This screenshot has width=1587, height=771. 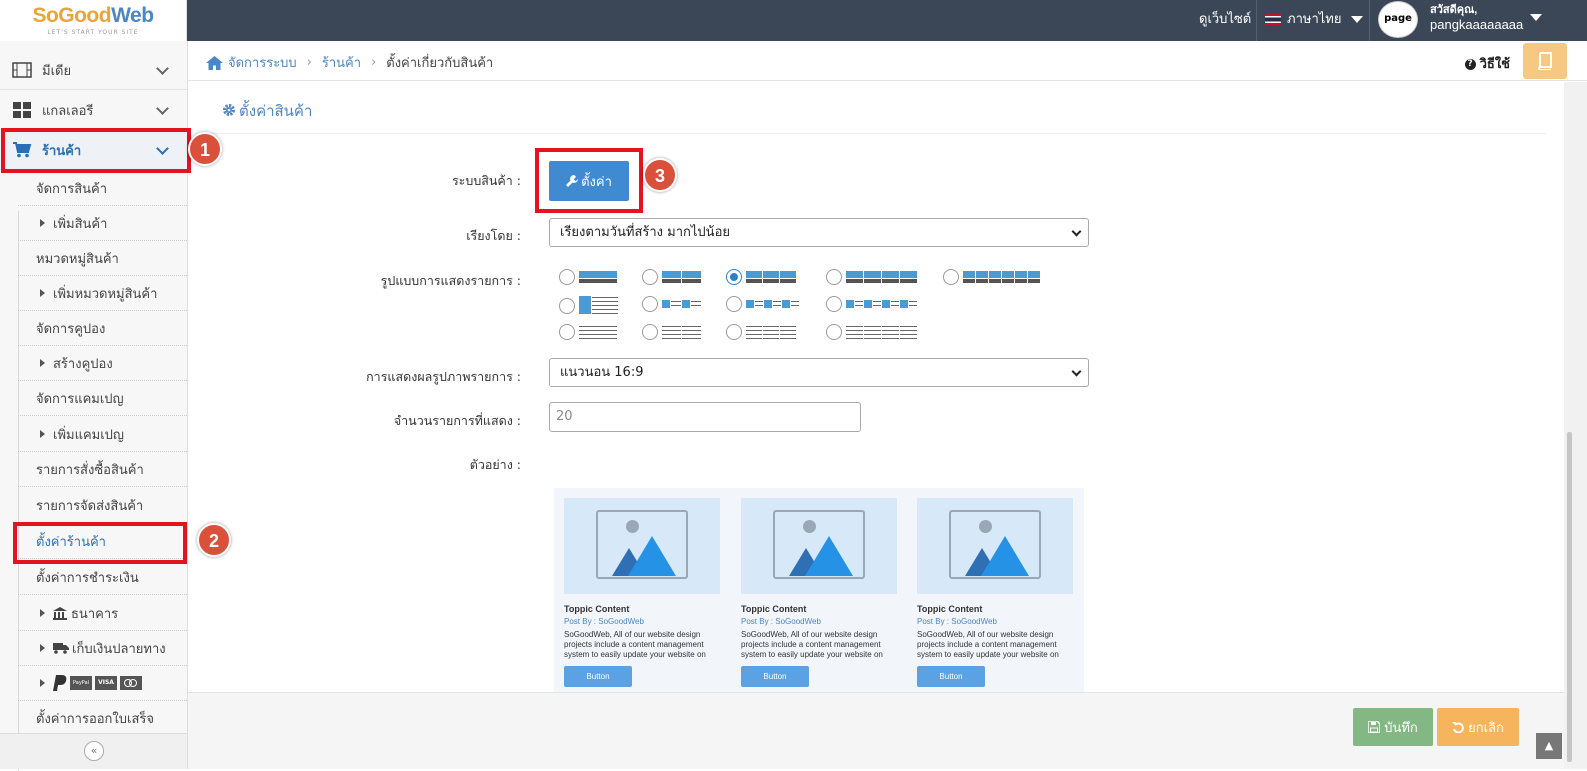 What do you see at coordinates (102, 223) in the screenshot?
I see `sidebar-subitem-add-product: เพิ่มสินค้า` at bounding box center [102, 223].